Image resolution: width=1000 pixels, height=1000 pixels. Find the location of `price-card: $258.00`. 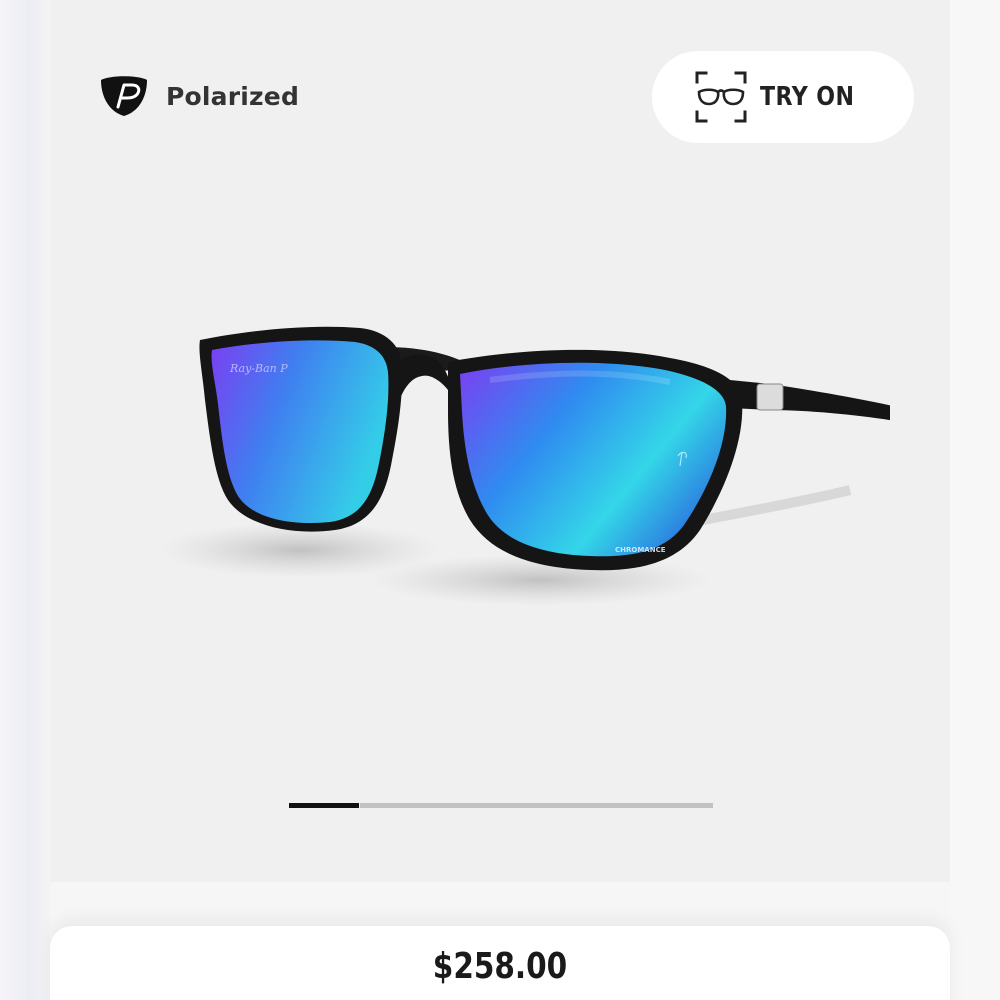

price-card: $258.00 is located at coordinates (500, 963).